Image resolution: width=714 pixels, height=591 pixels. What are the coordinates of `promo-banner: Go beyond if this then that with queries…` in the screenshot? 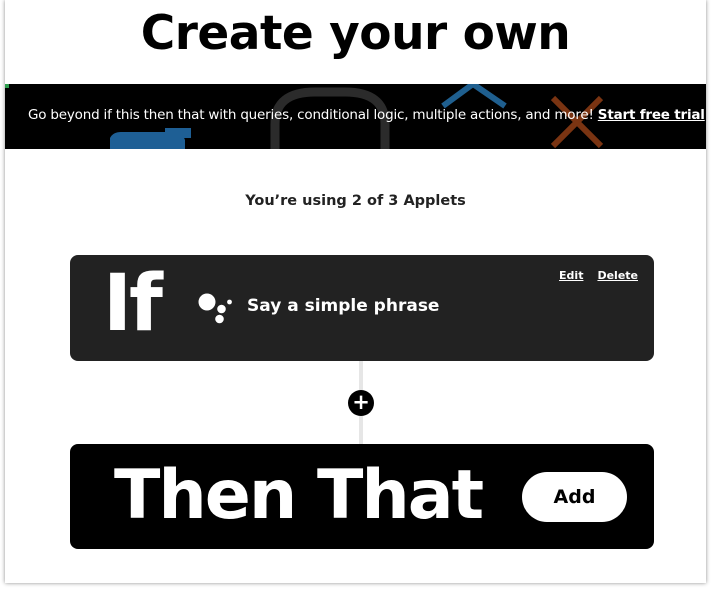 It's located at (355, 116).